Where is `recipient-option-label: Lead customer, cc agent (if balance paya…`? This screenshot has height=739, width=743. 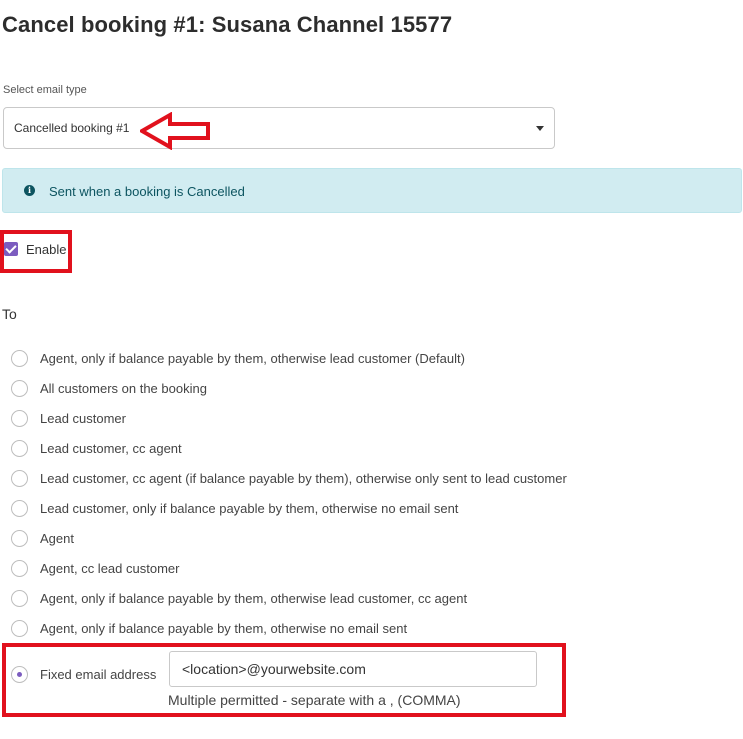 recipient-option-label: Lead customer, cc agent (if balance paya… is located at coordinates (303, 478).